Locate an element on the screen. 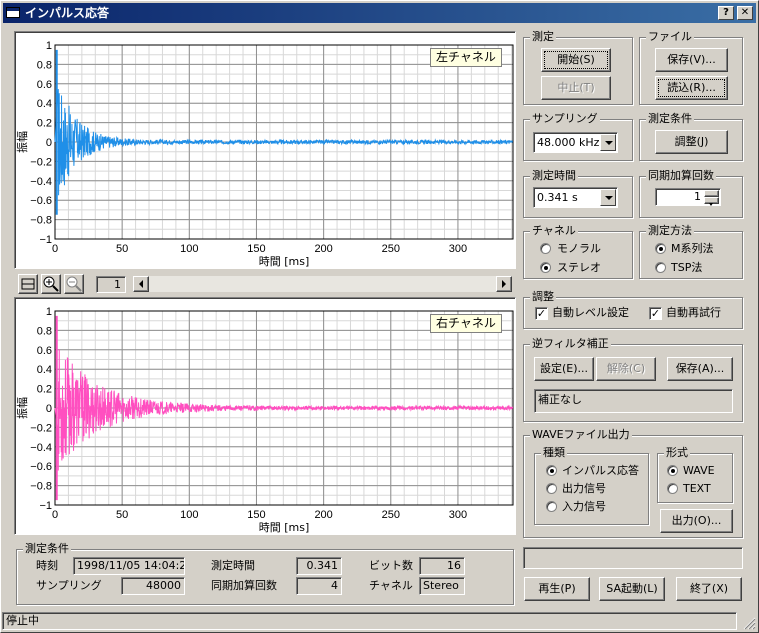 The height and width of the screenshot is (633, 759). auto-level-label: 自動レベル設定 is located at coordinates (590, 313).